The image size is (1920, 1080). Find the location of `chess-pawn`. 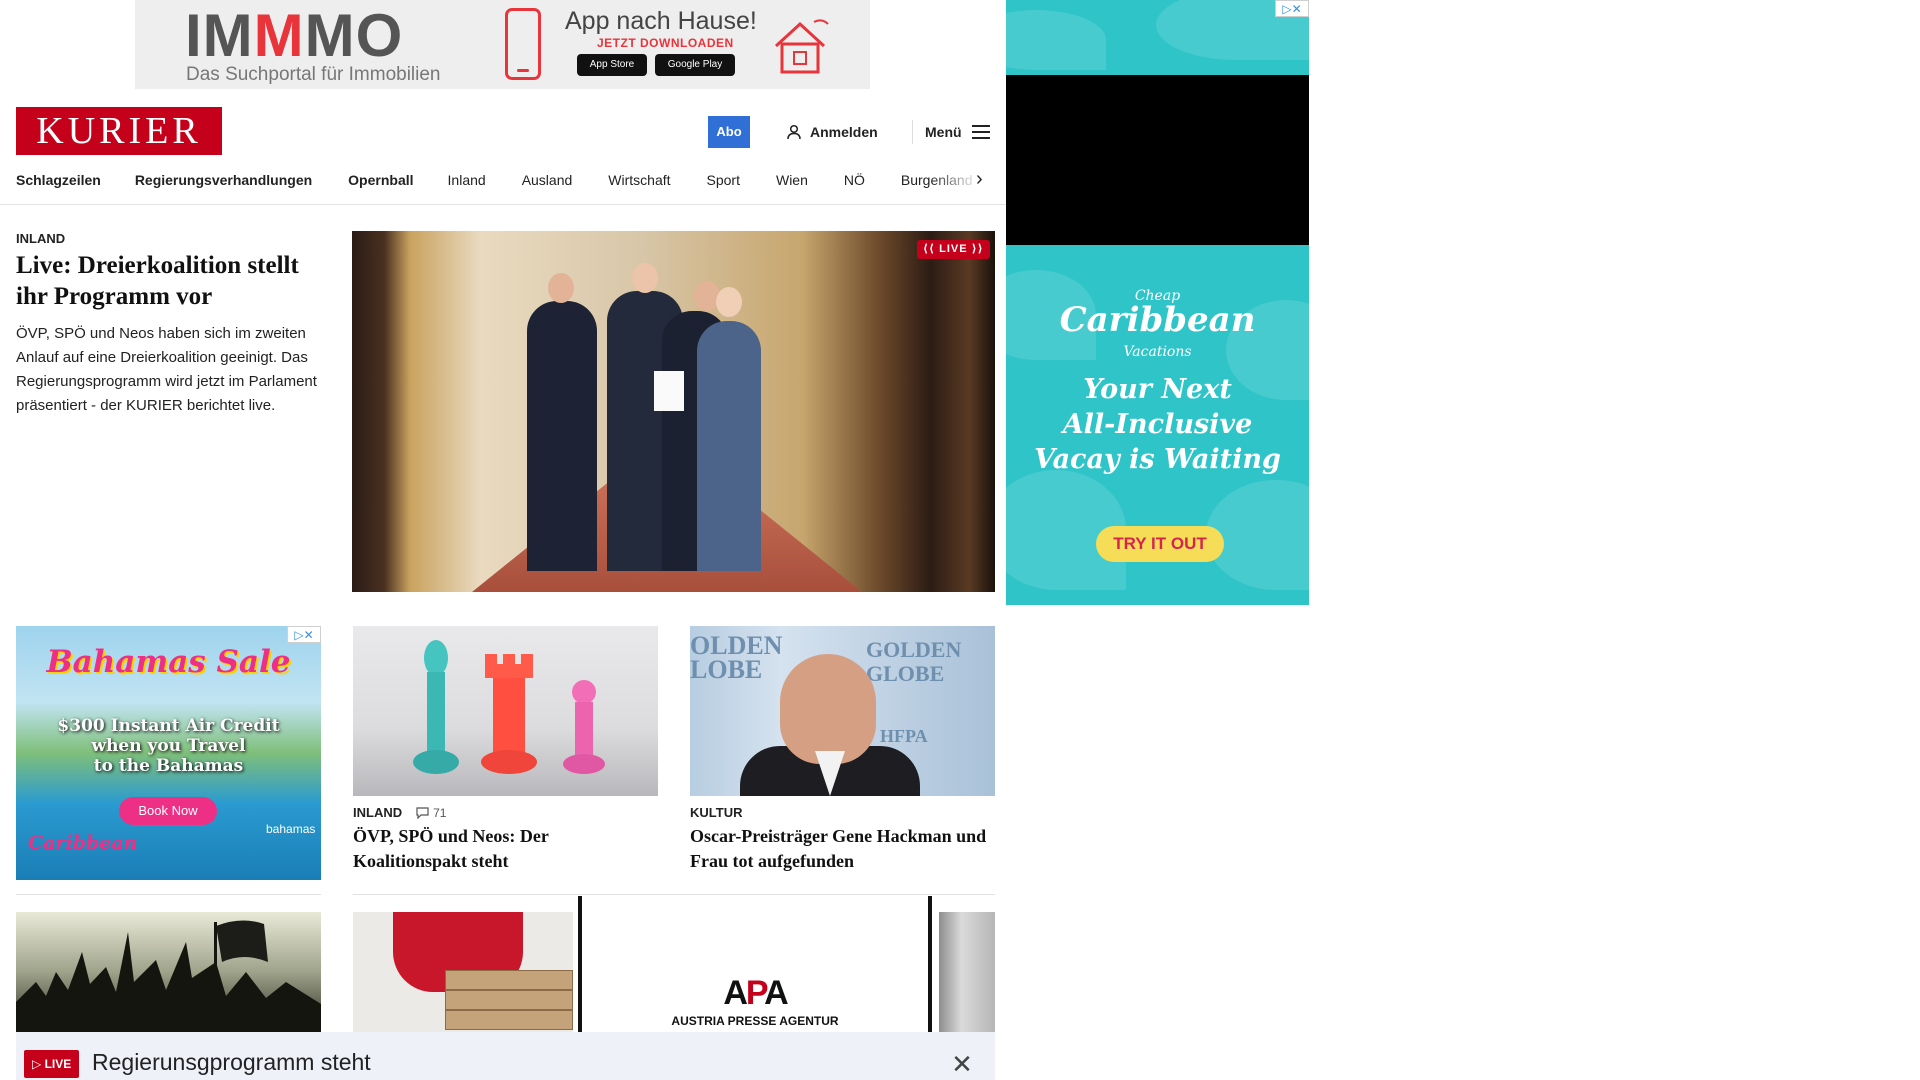

chess-pawn is located at coordinates (584, 727).